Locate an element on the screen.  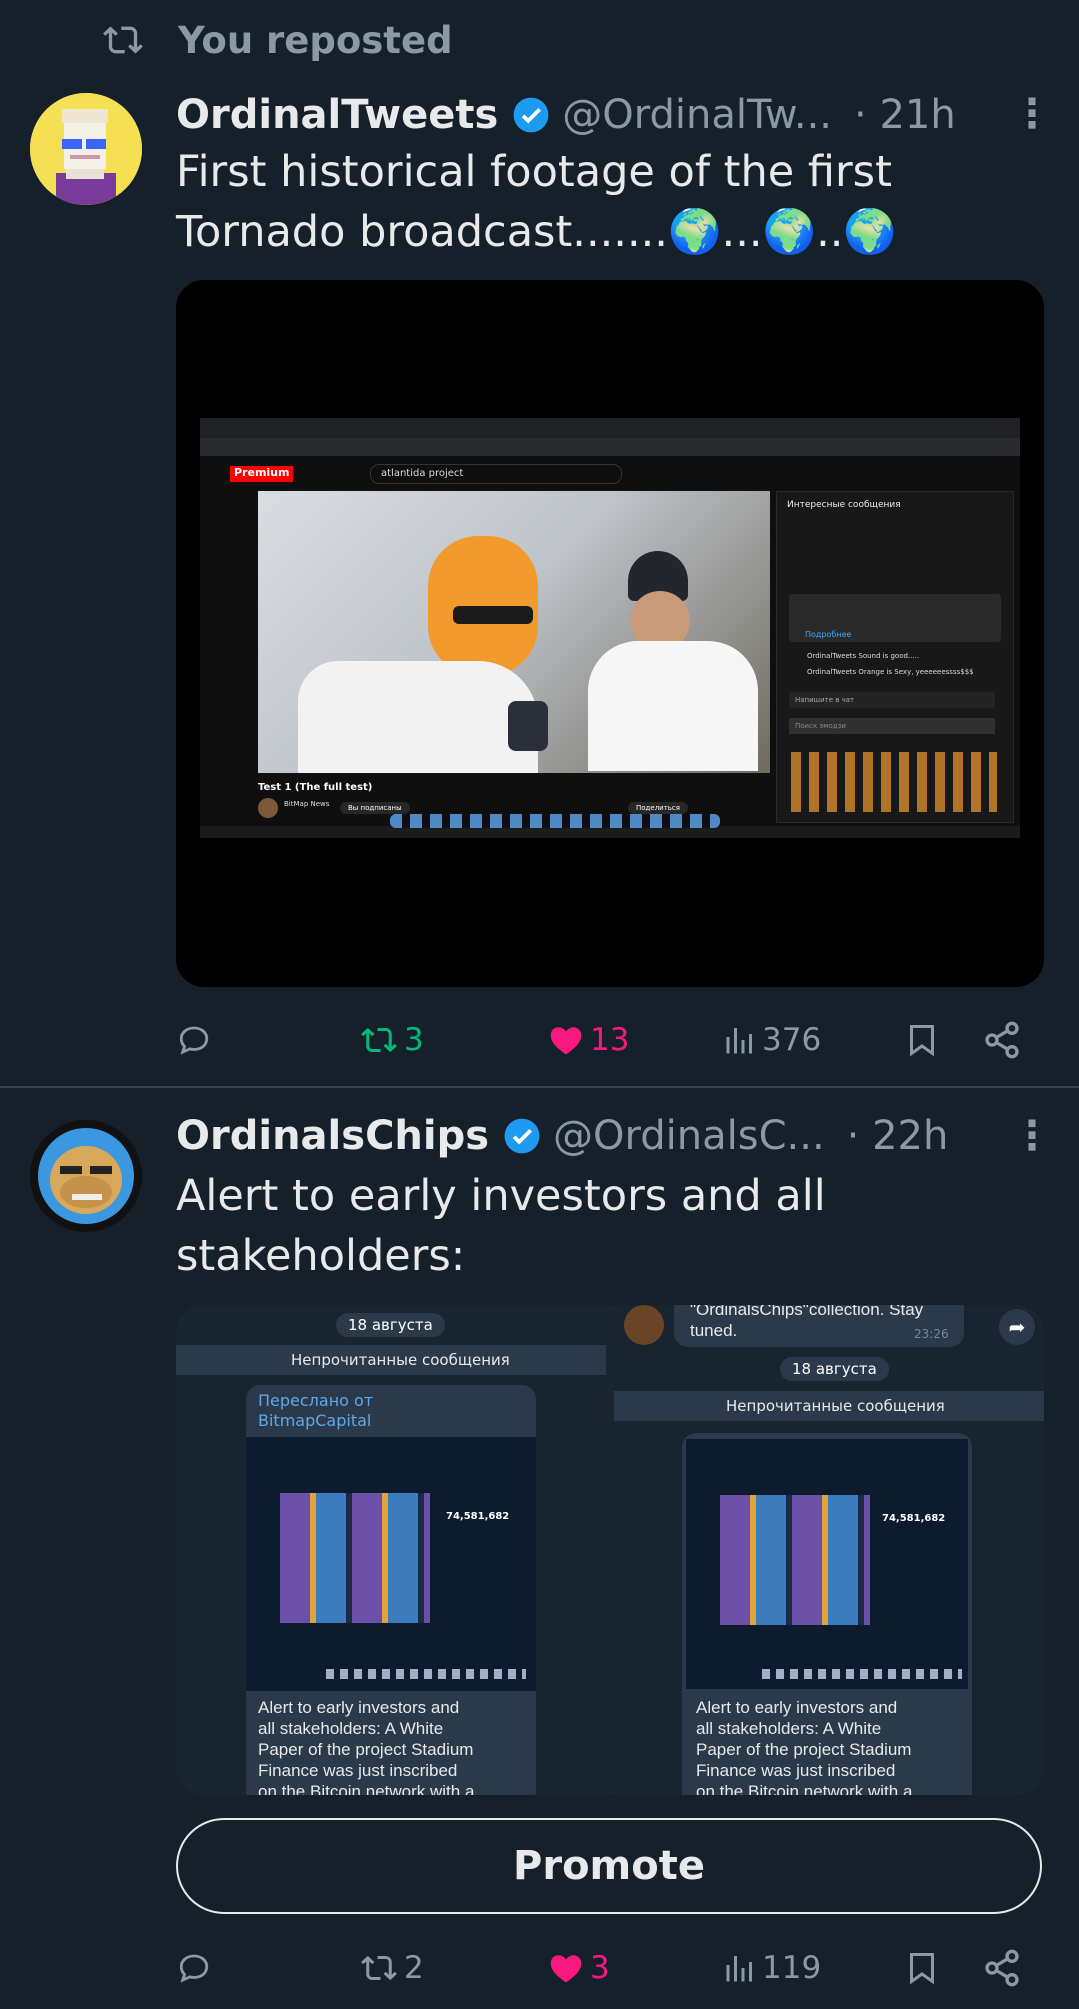
youtube-logo: Premium is located at coordinates (262, 474).